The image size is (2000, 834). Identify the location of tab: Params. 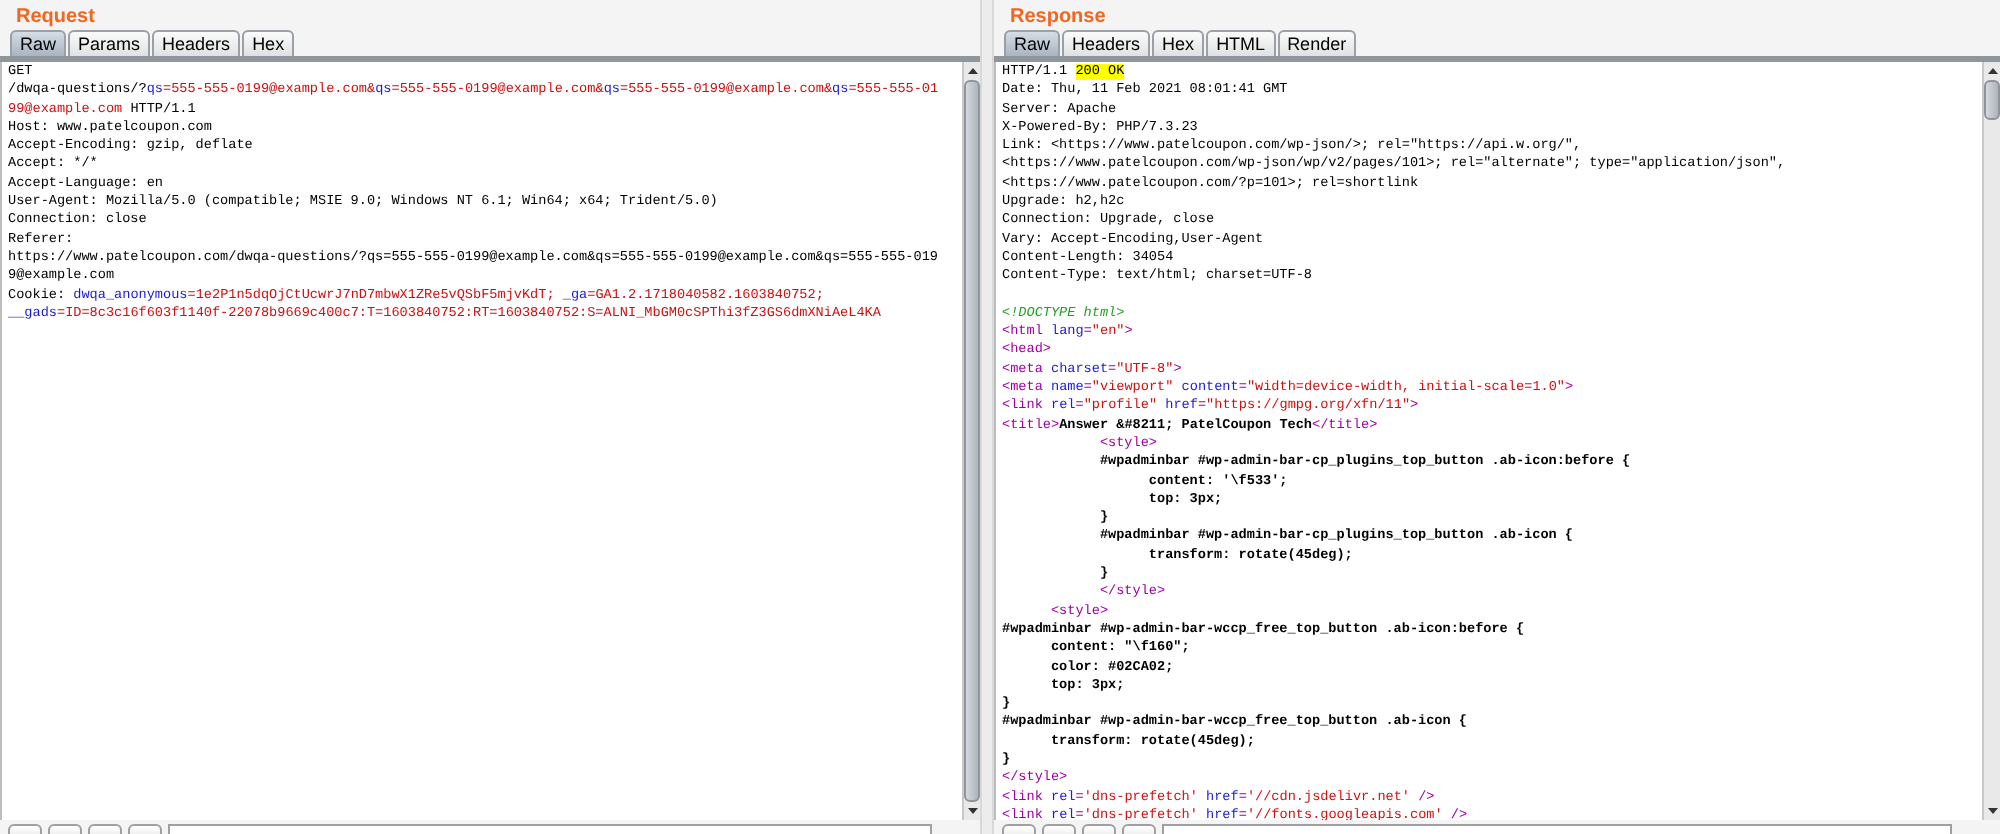
(109, 43).